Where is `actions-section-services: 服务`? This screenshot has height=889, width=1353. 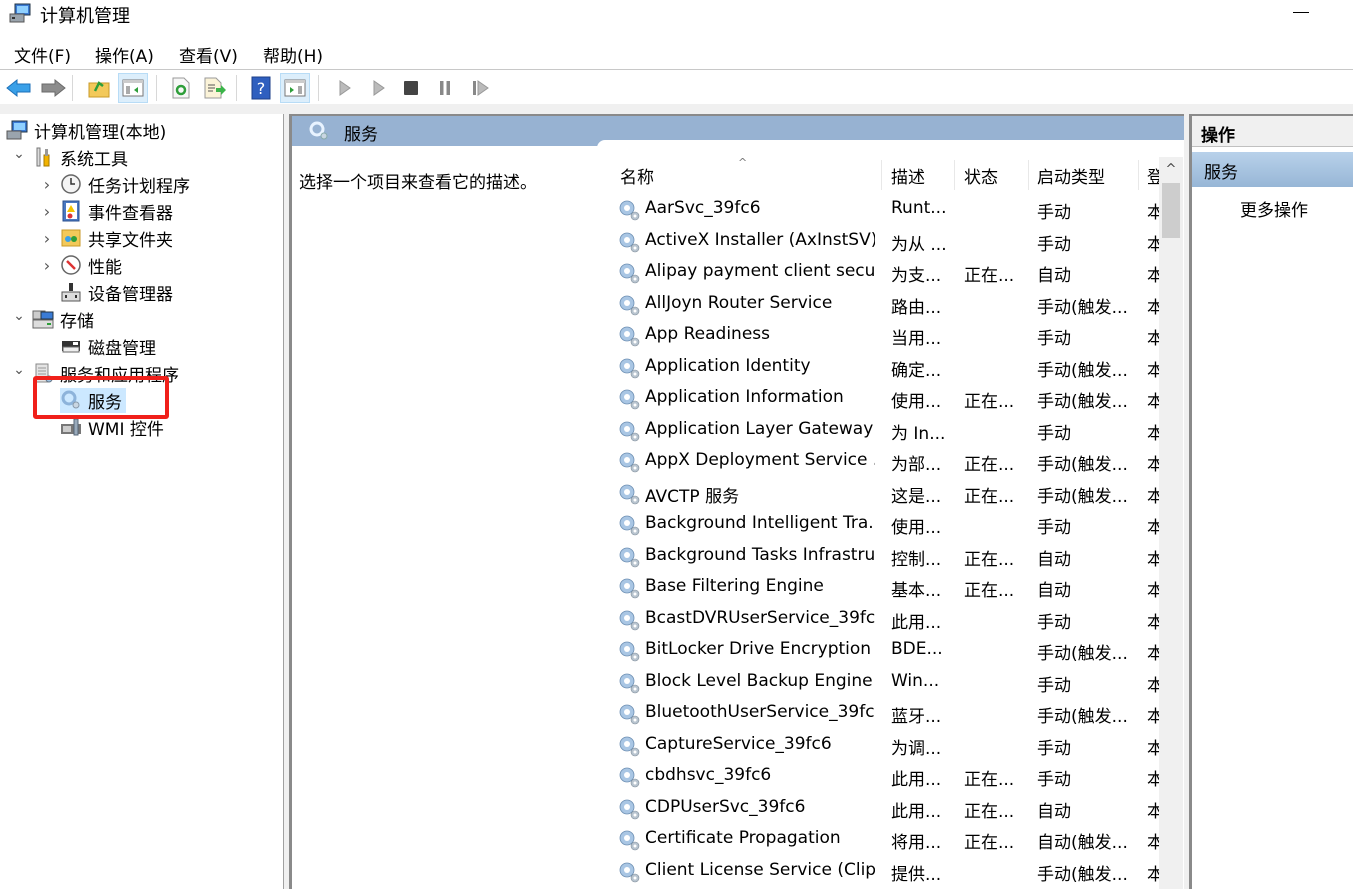
actions-section-services: 服务 is located at coordinates (1272, 169).